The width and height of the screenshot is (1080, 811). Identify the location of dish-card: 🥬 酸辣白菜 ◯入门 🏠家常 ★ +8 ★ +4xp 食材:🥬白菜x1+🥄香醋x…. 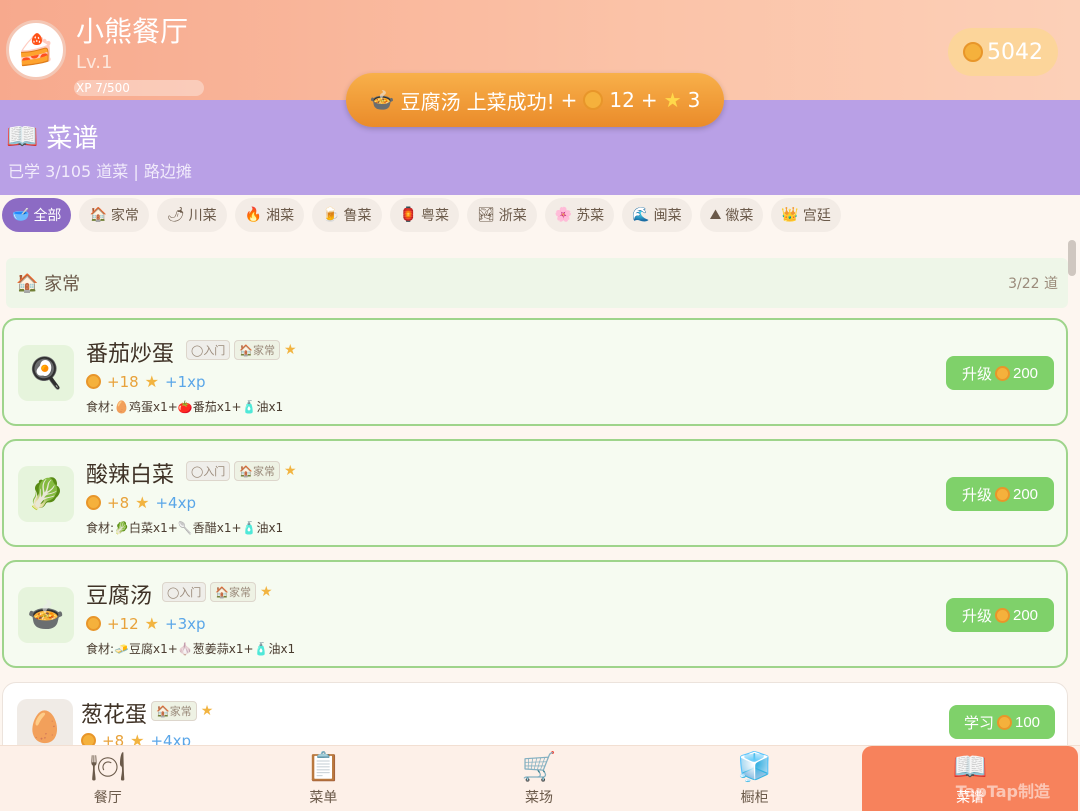
(535, 493).